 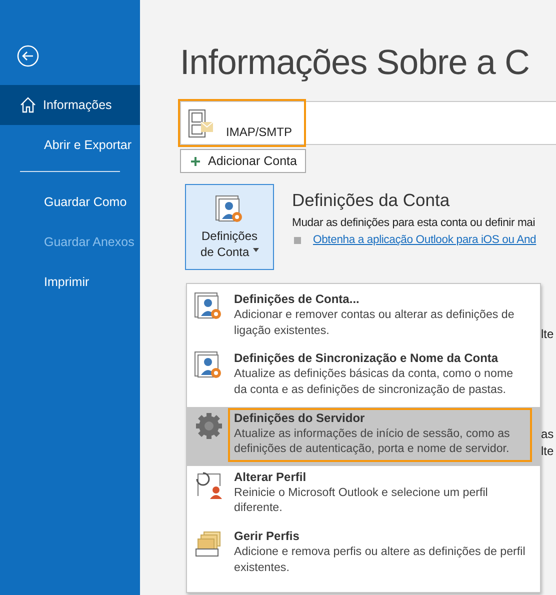 I want to click on menu-item-description: Atualize as definições básicas da conta, como o nome da conta e as definições de sincronização de pastas., so click(x=374, y=382).